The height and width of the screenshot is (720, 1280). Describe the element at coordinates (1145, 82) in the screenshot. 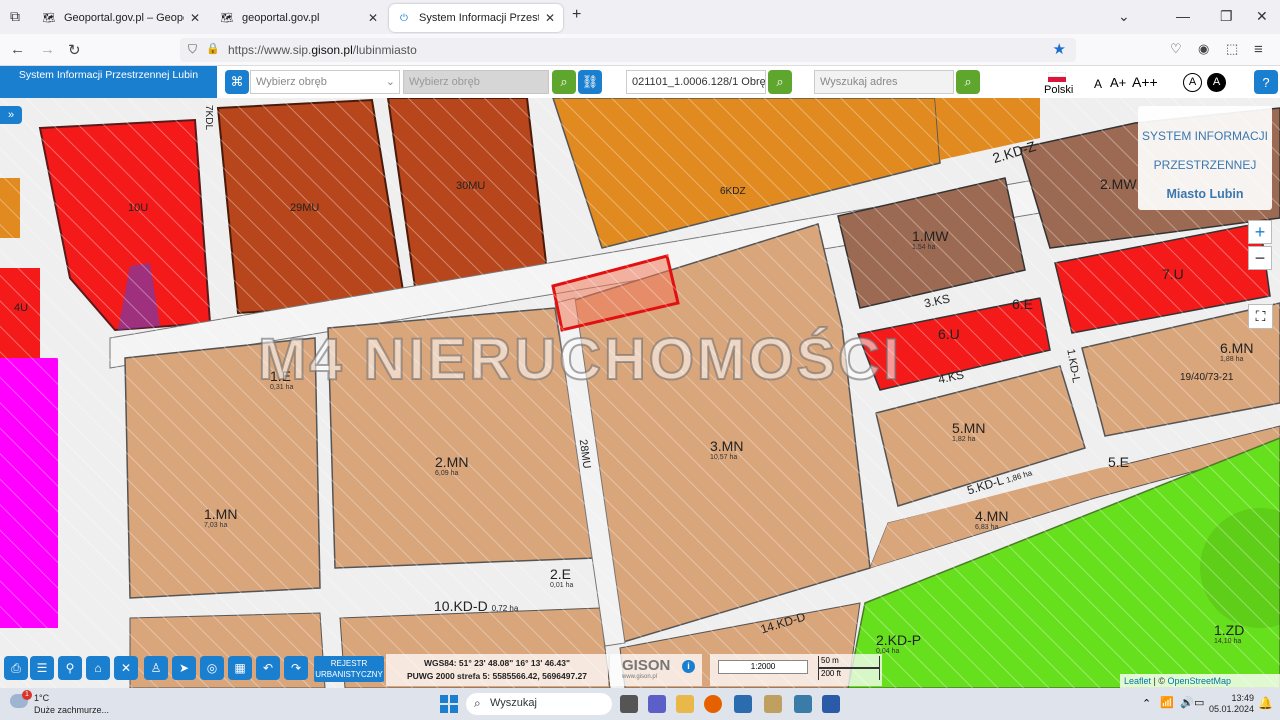

I see `font-size-xlarge: A++` at that location.